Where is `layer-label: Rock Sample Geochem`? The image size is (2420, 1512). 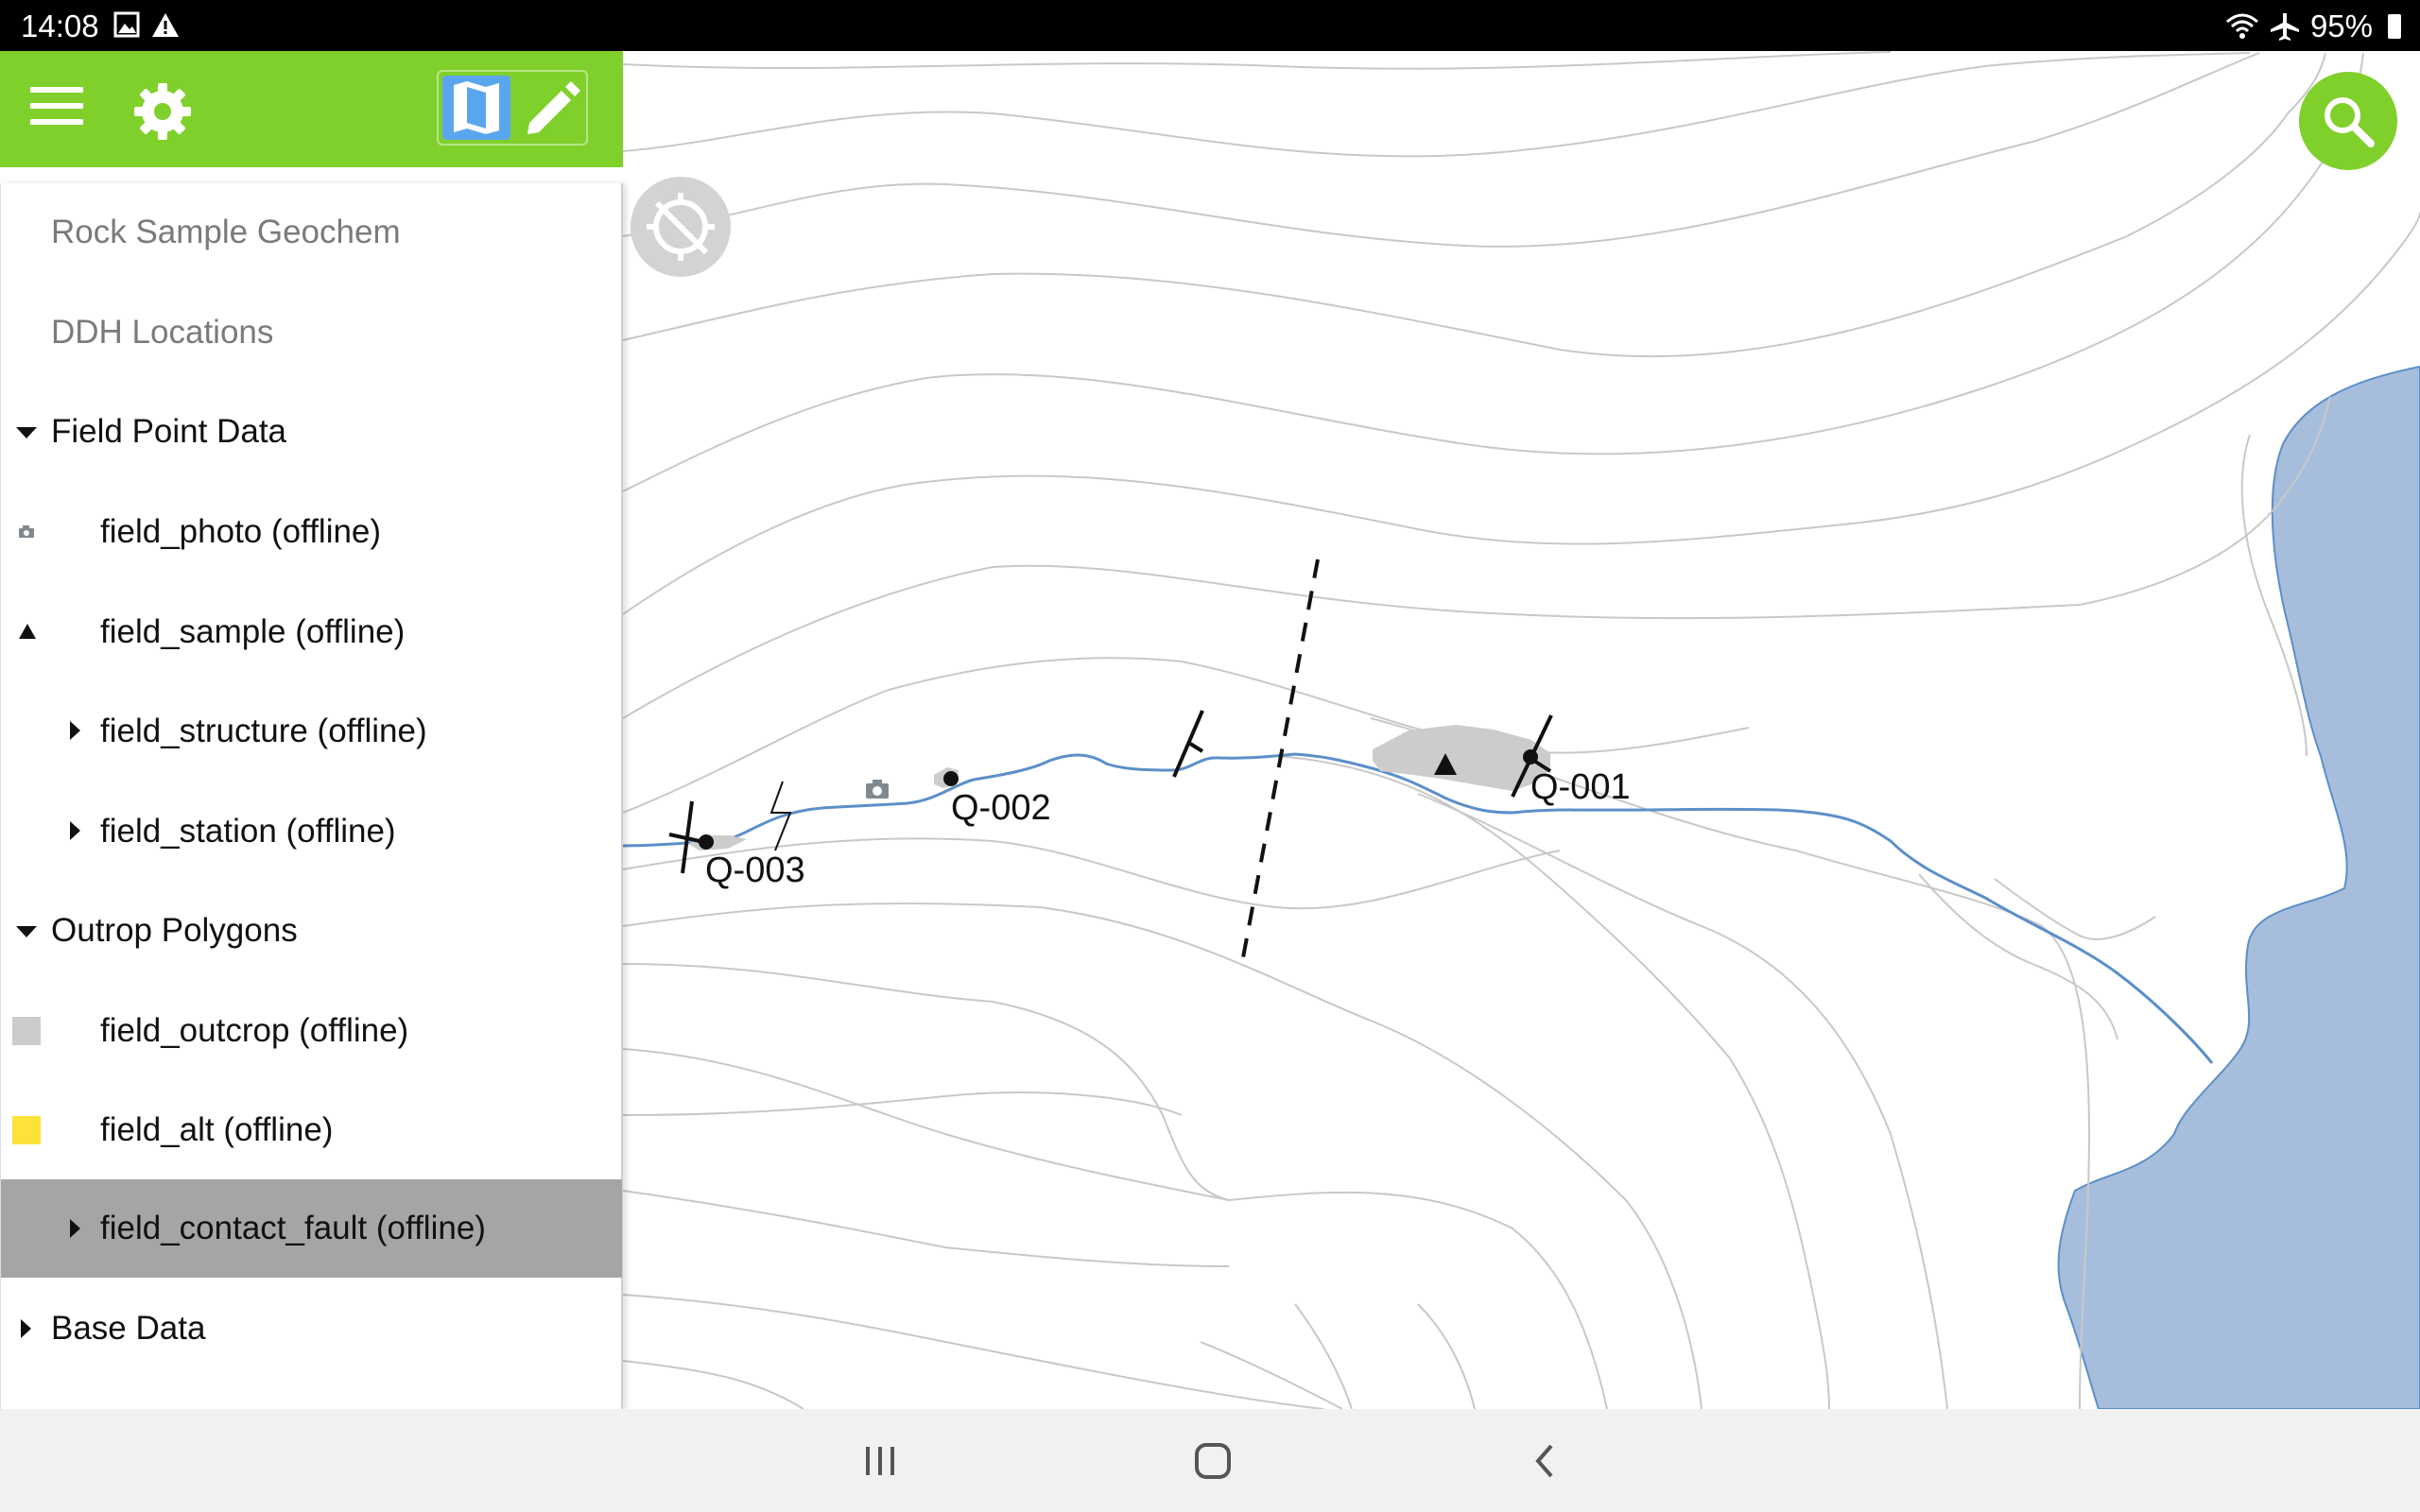 layer-label: Rock Sample Geochem is located at coordinates (226, 232).